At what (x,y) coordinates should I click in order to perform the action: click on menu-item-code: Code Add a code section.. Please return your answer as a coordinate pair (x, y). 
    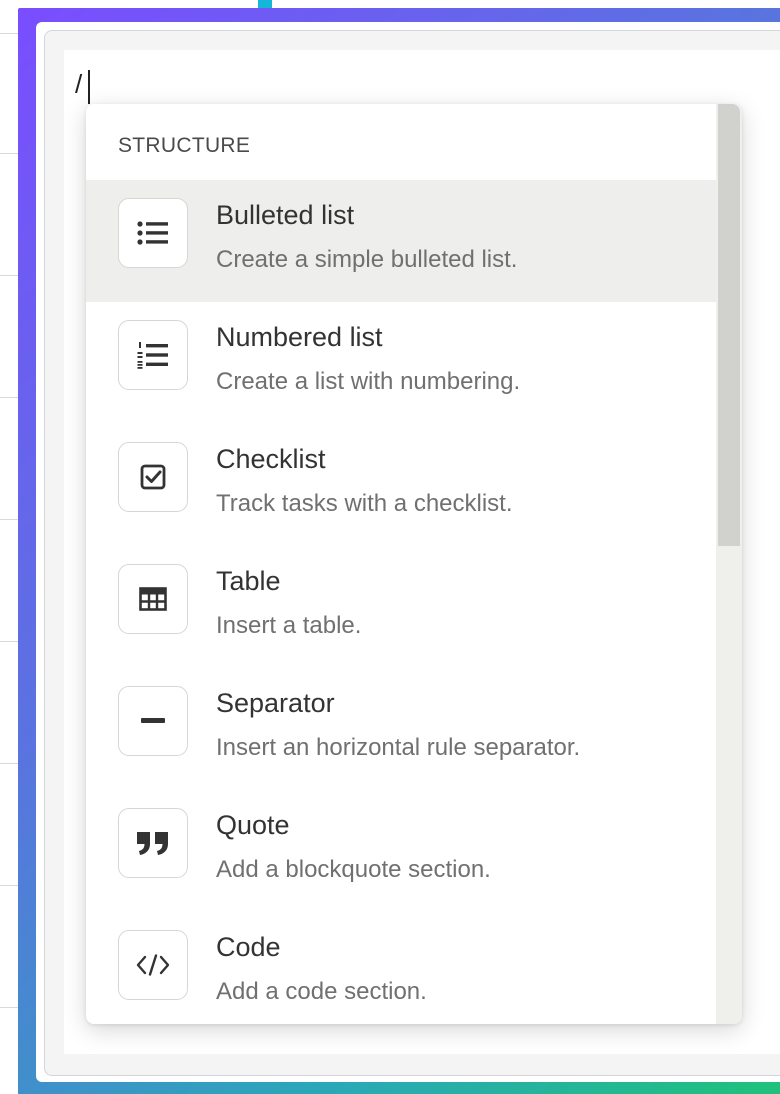
    Looking at the image, I should click on (401, 968).